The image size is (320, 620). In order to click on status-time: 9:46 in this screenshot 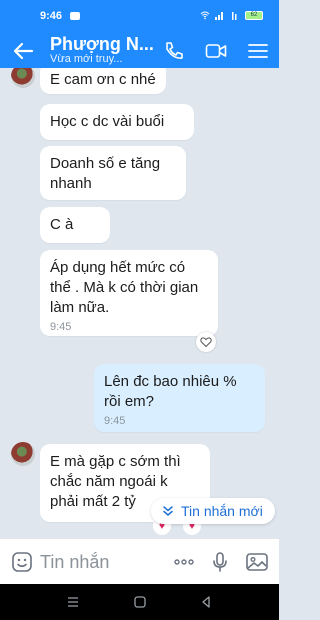, I will do `click(51, 16)`.